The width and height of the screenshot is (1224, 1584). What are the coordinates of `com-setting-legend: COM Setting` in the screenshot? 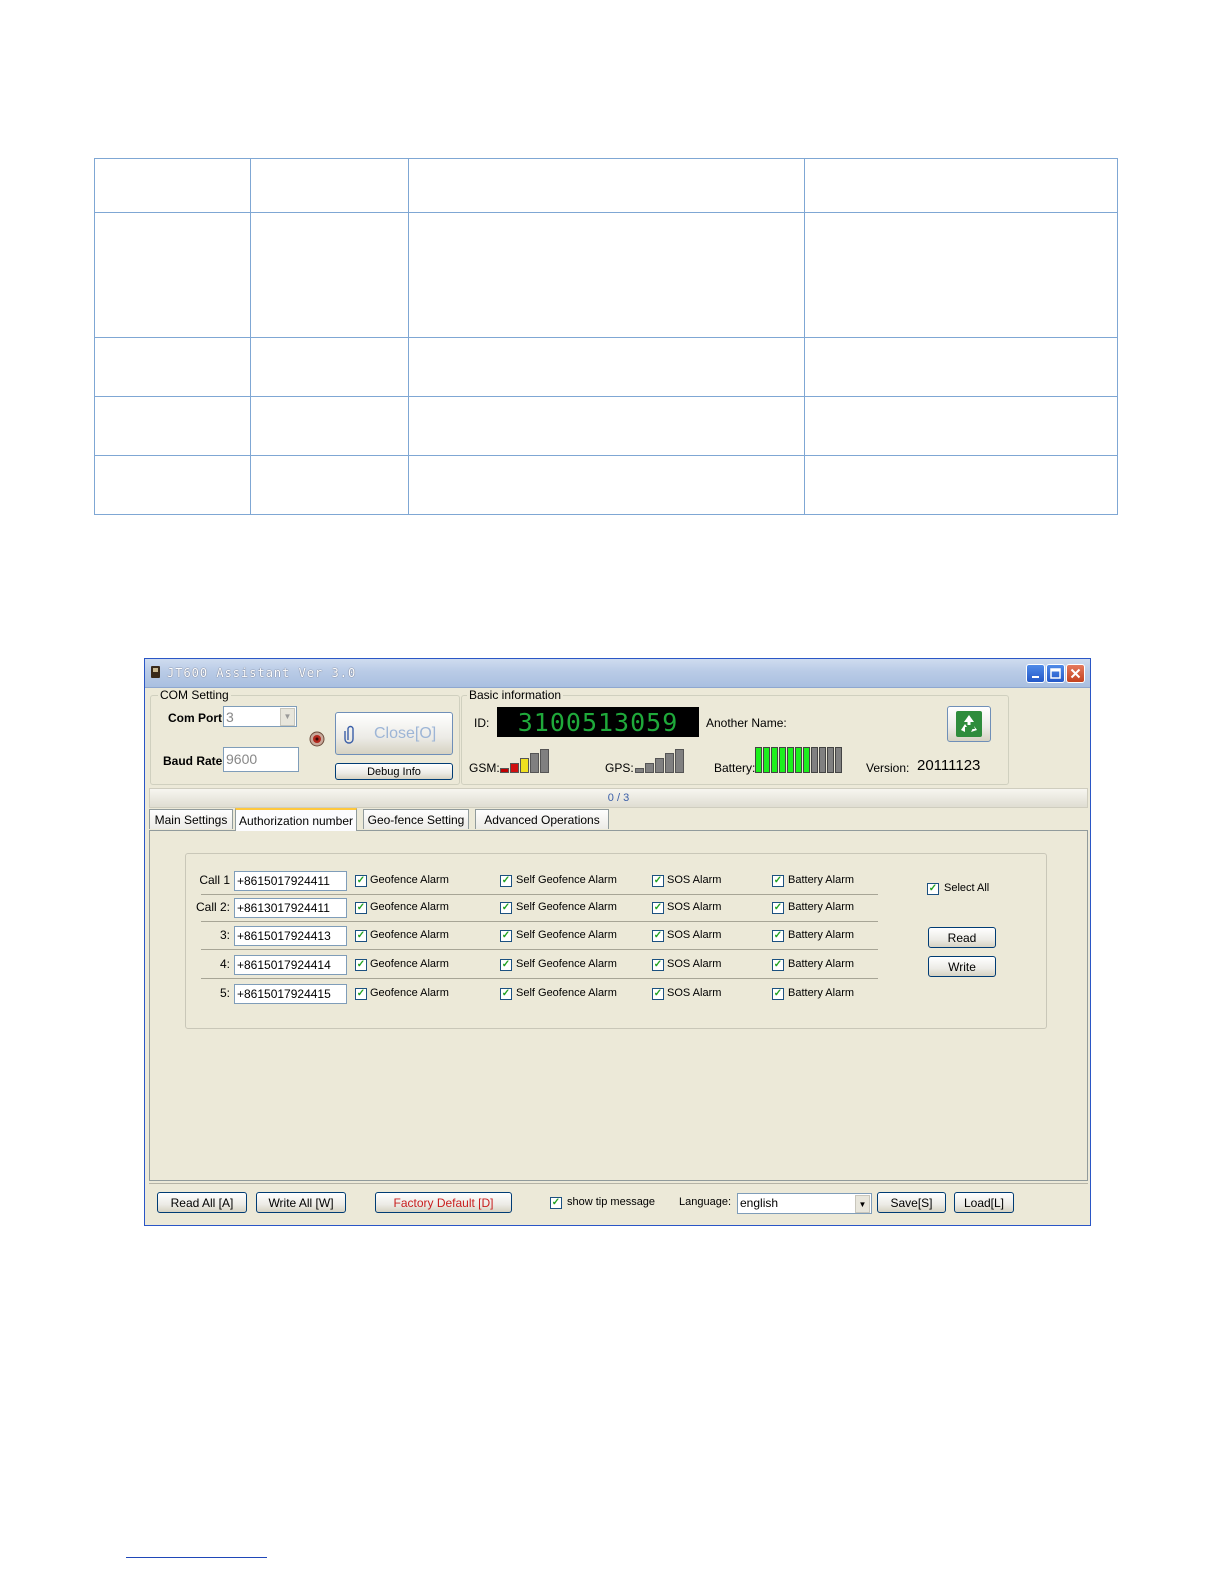 It's located at (194, 695).